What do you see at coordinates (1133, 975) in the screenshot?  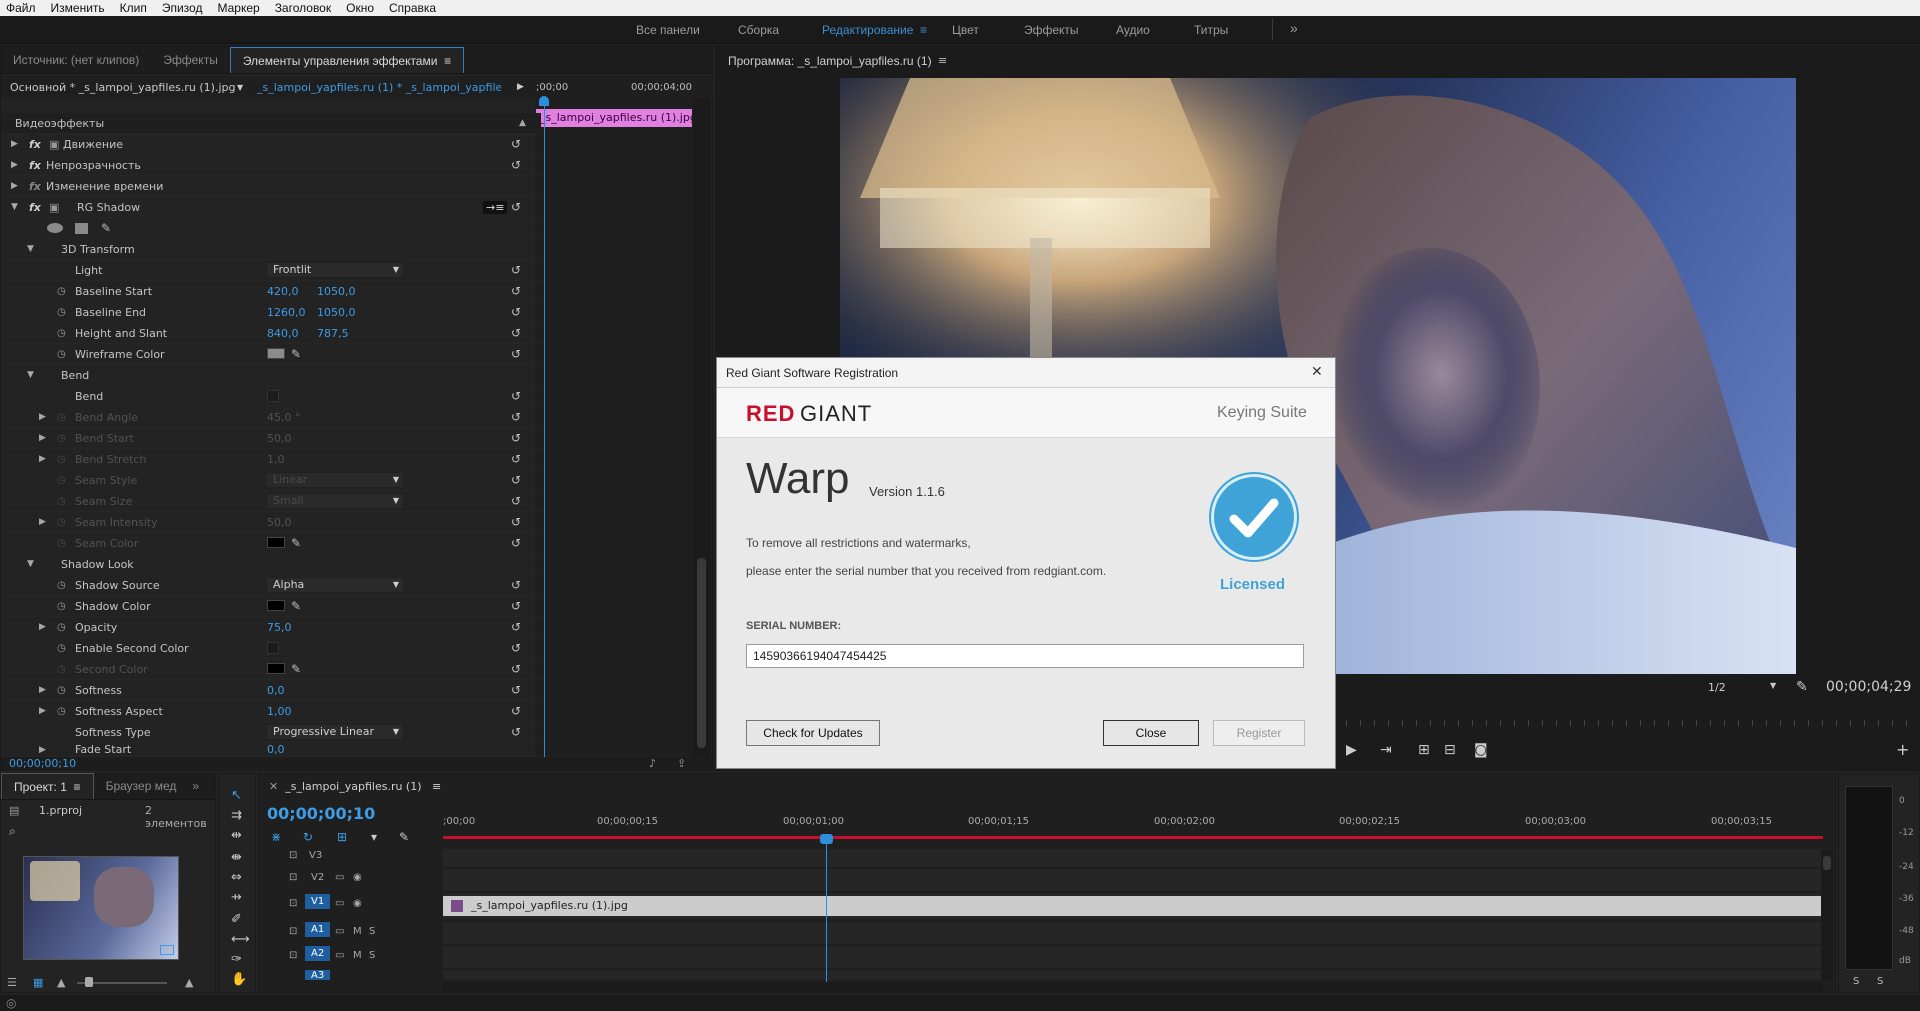 I see `track-area-a3` at bounding box center [1133, 975].